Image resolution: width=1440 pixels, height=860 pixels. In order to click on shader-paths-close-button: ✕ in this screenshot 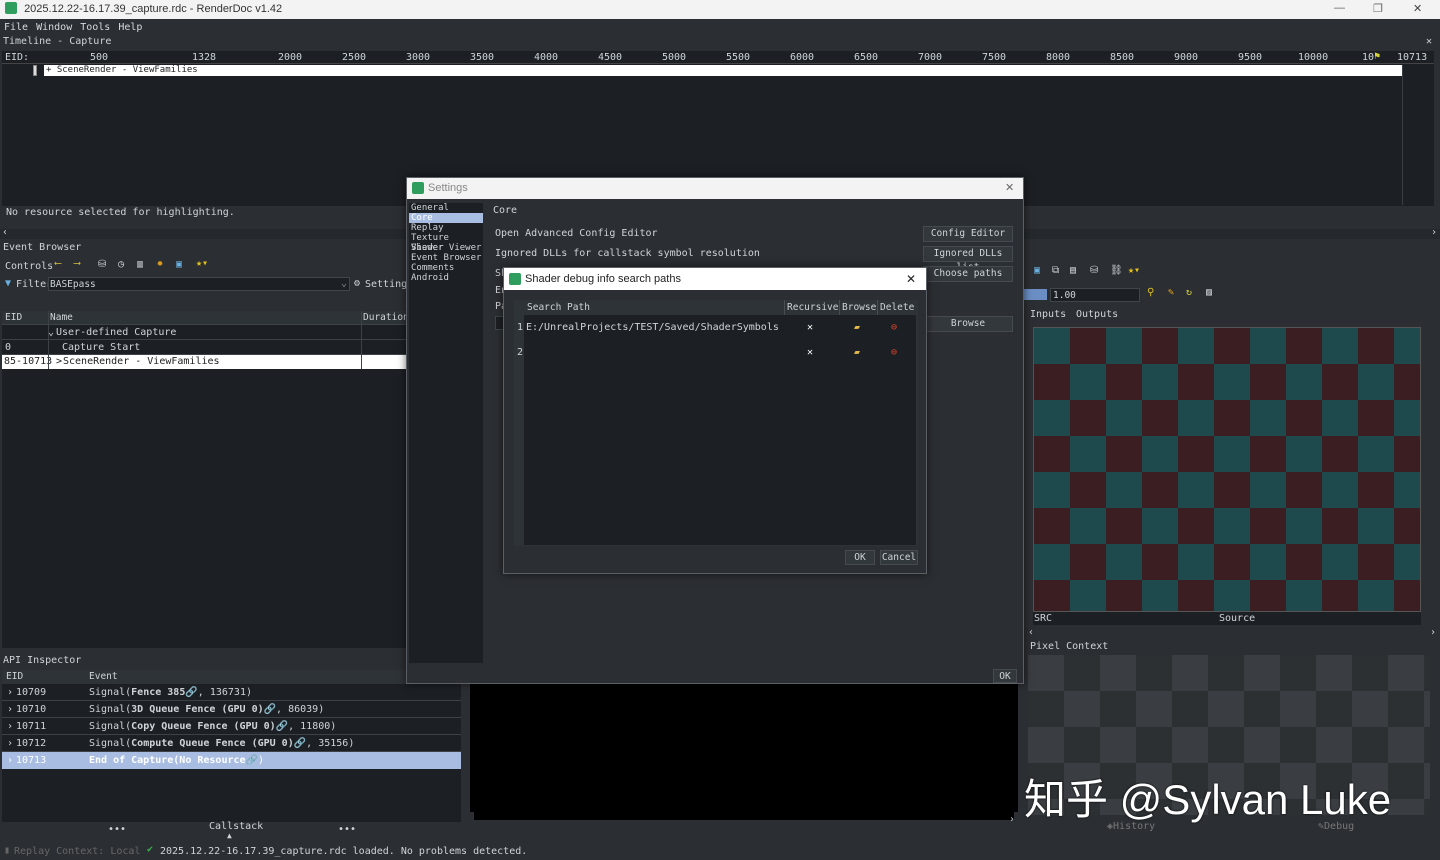, I will do `click(911, 279)`.